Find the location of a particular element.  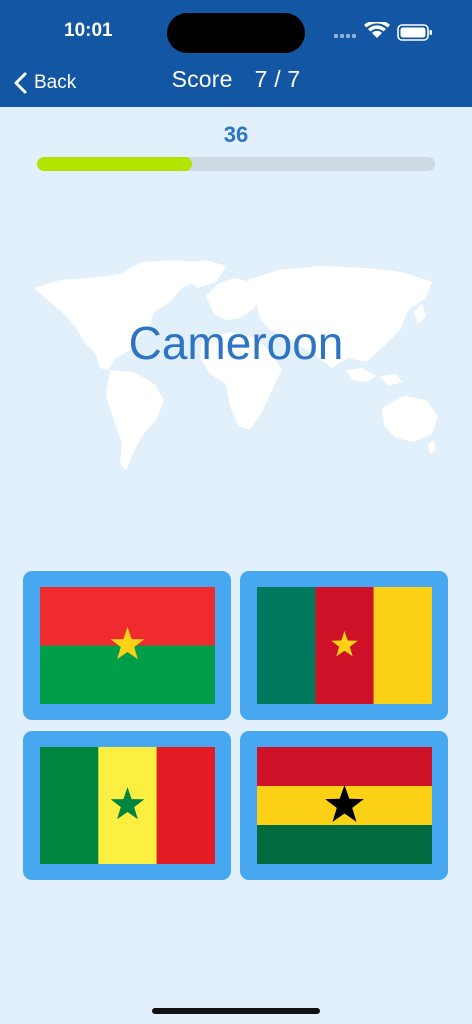

battery-icon is located at coordinates (414, 32).